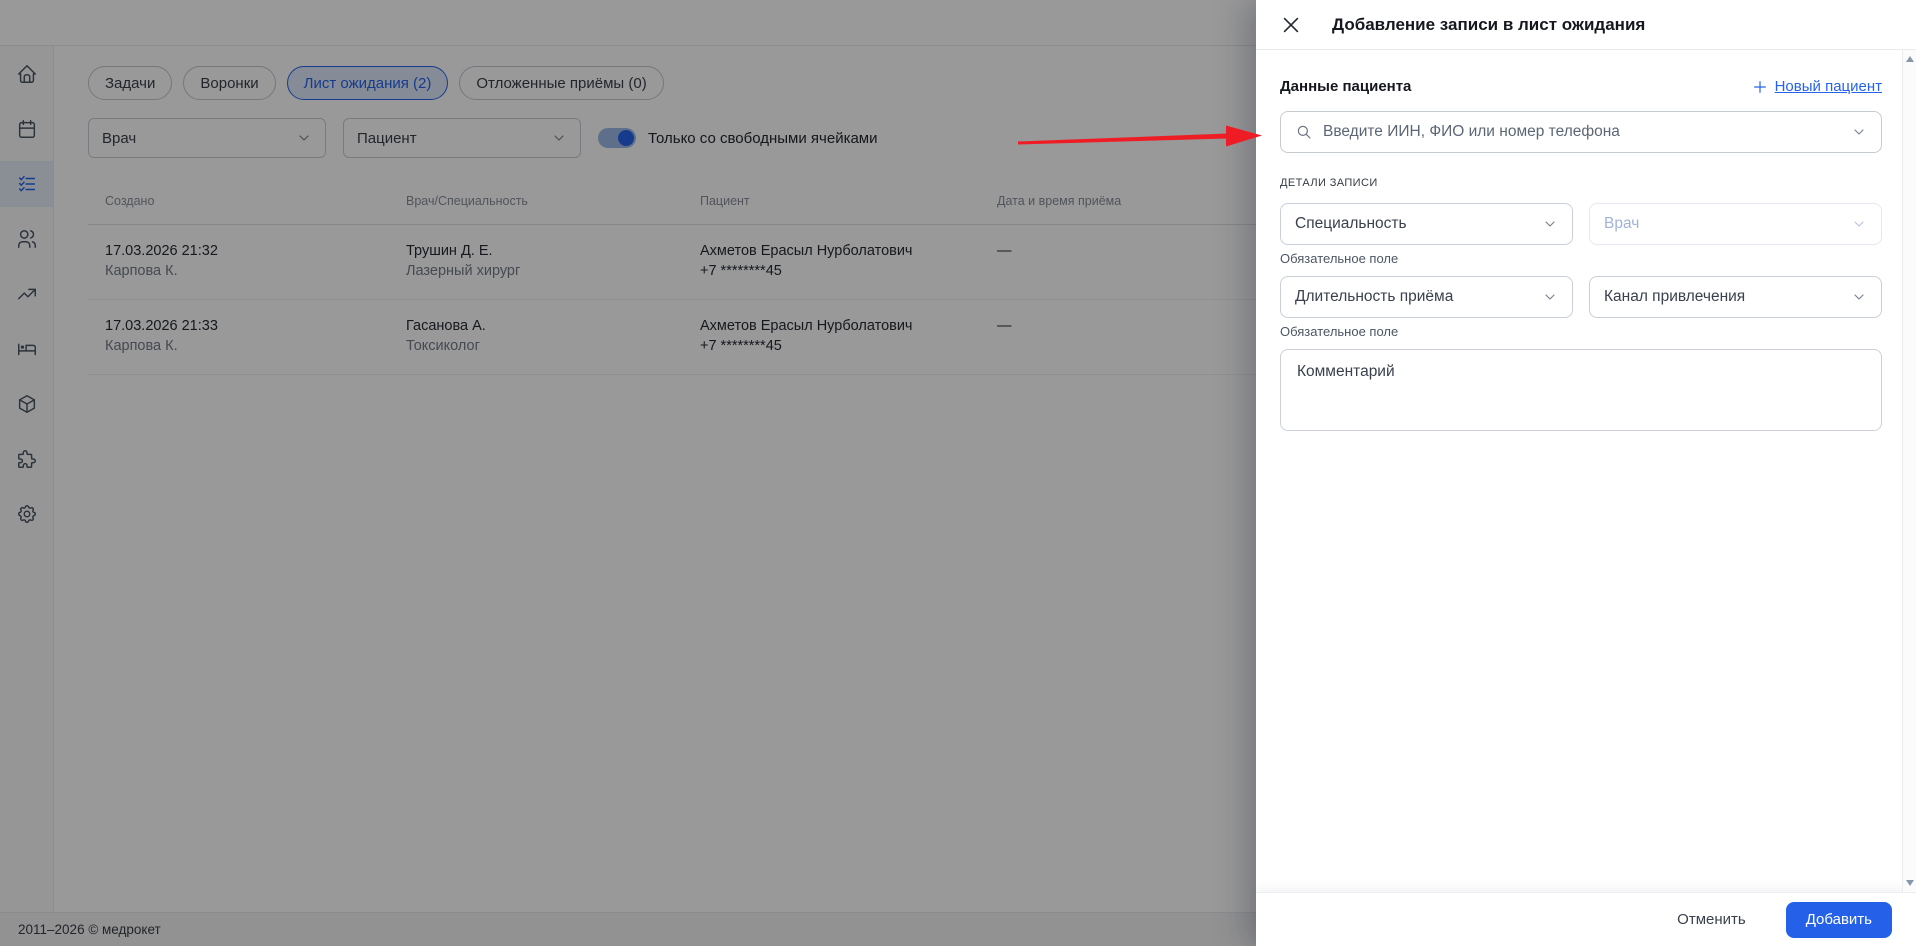 Image resolution: width=1916 pixels, height=946 pixels. What do you see at coordinates (1291, 25) in the screenshot?
I see `close-icon` at bounding box center [1291, 25].